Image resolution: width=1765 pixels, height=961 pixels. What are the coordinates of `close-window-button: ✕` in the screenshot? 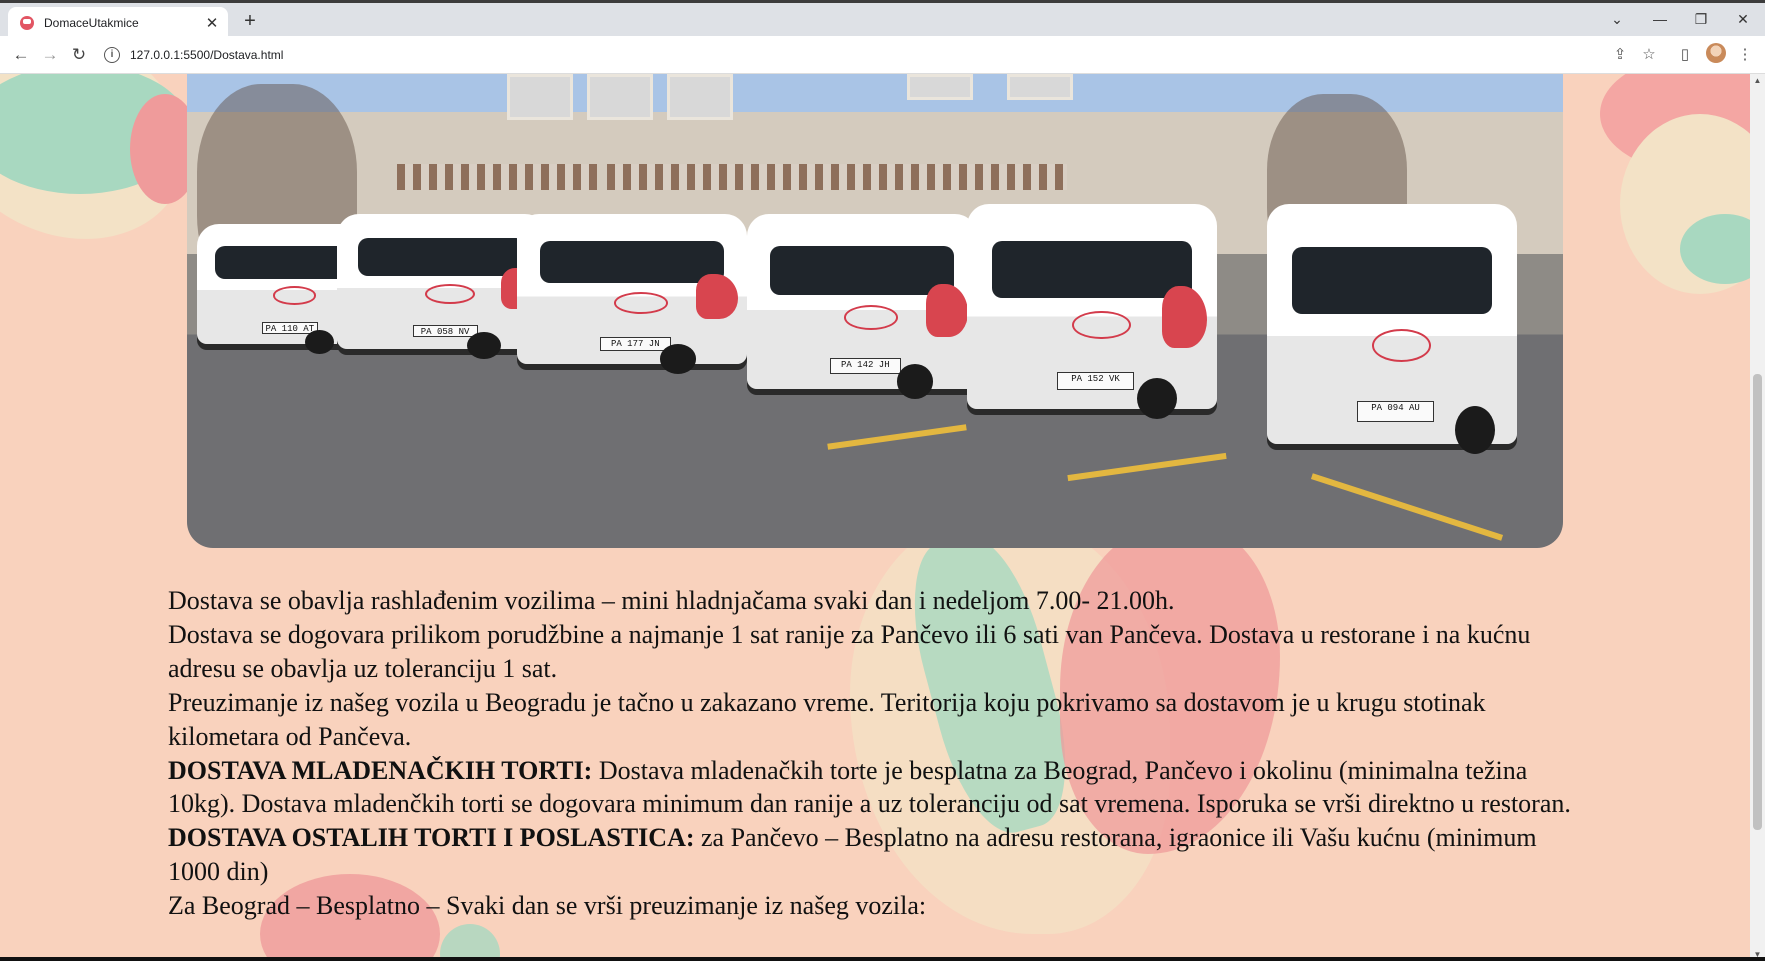 It's located at (1743, 19).